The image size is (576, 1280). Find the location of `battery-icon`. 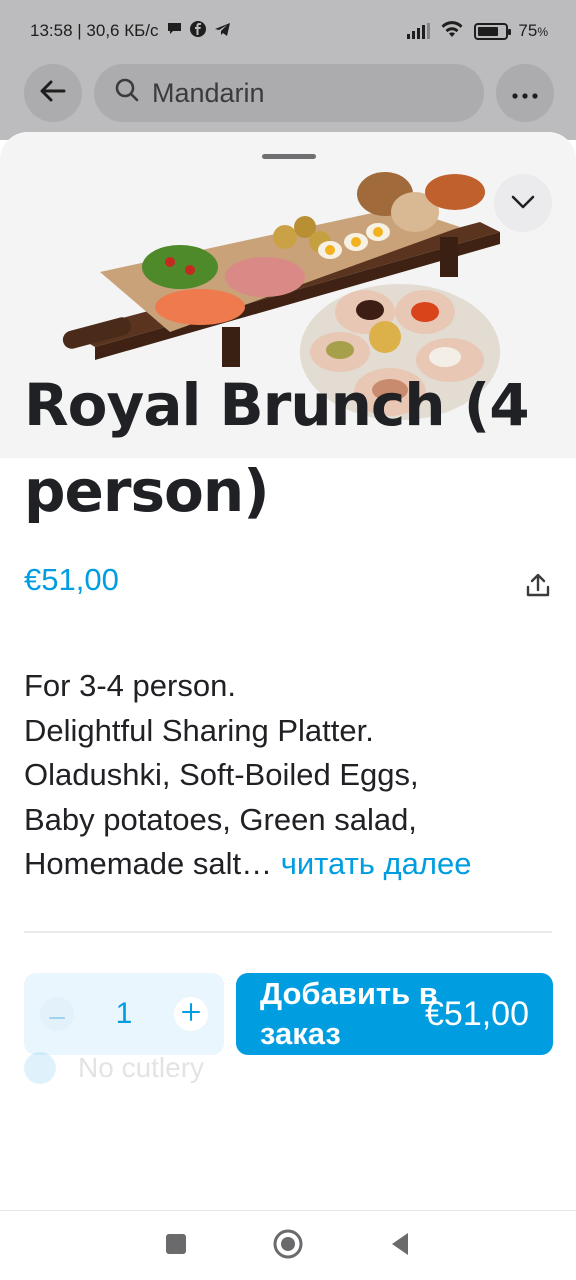

battery-icon is located at coordinates (493, 31).